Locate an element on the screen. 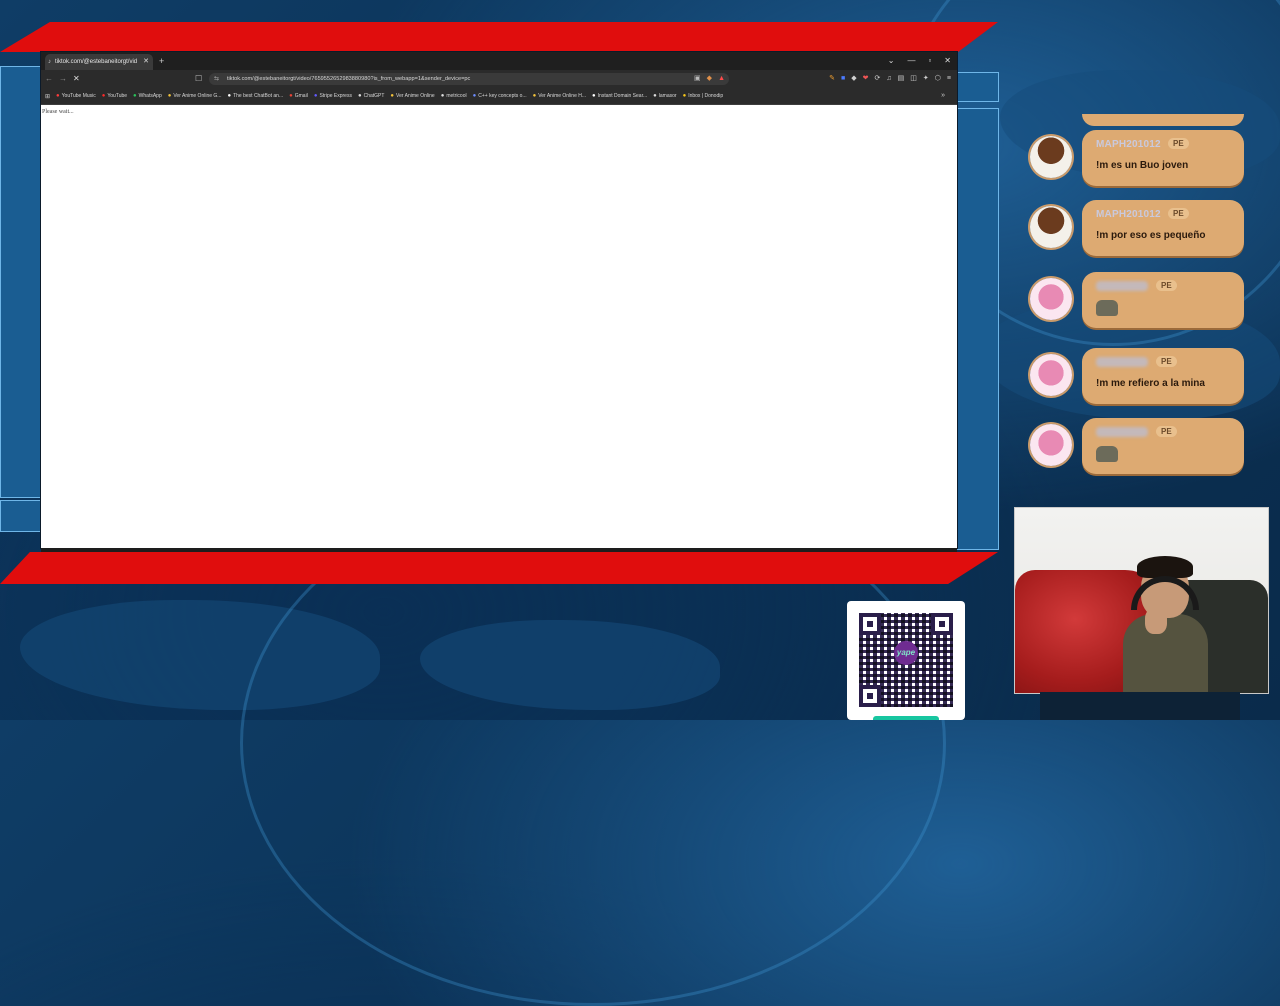 This screenshot has width=1280, height=1006. side-panel-icon: ◫ is located at coordinates (913, 79).